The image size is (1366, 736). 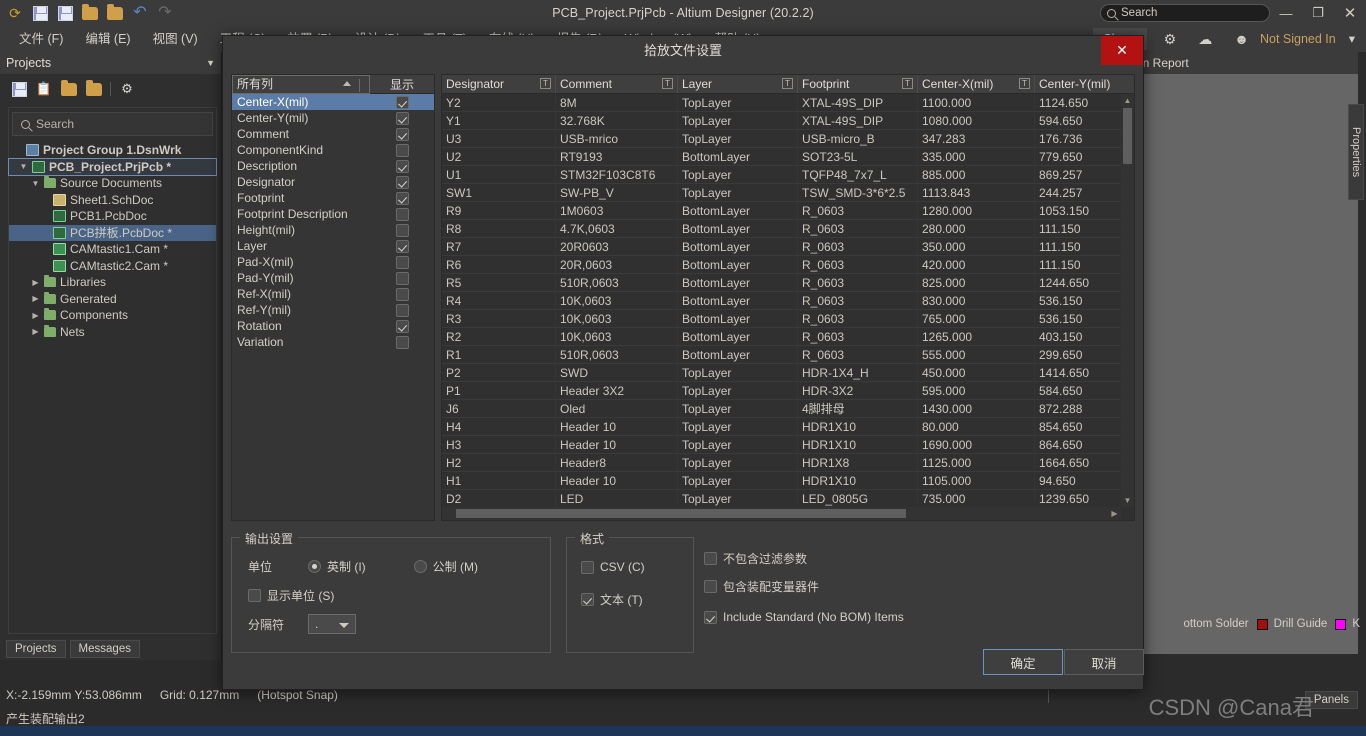 What do you see at coordinates (333, 198) in the screenshot?
I see `column-row-footprint: Footprint` at bounding box center [333, 198].